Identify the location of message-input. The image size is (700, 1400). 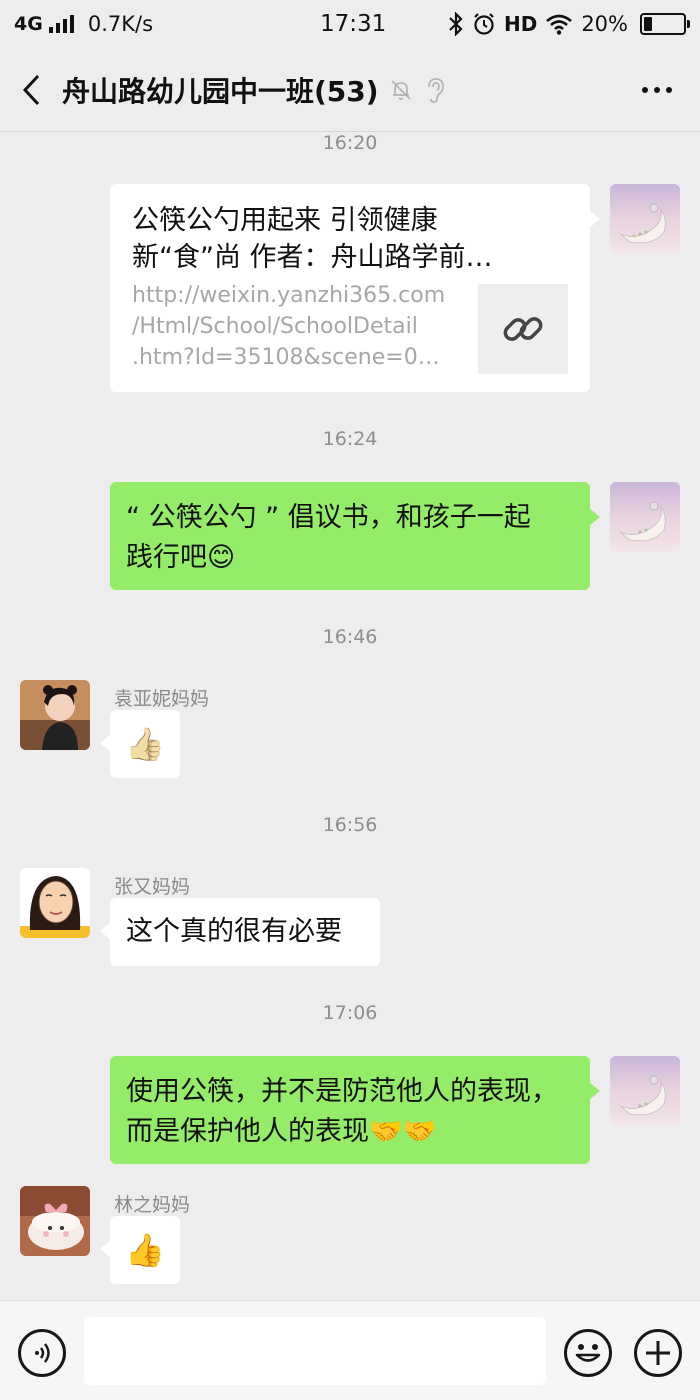
(315, 1351).